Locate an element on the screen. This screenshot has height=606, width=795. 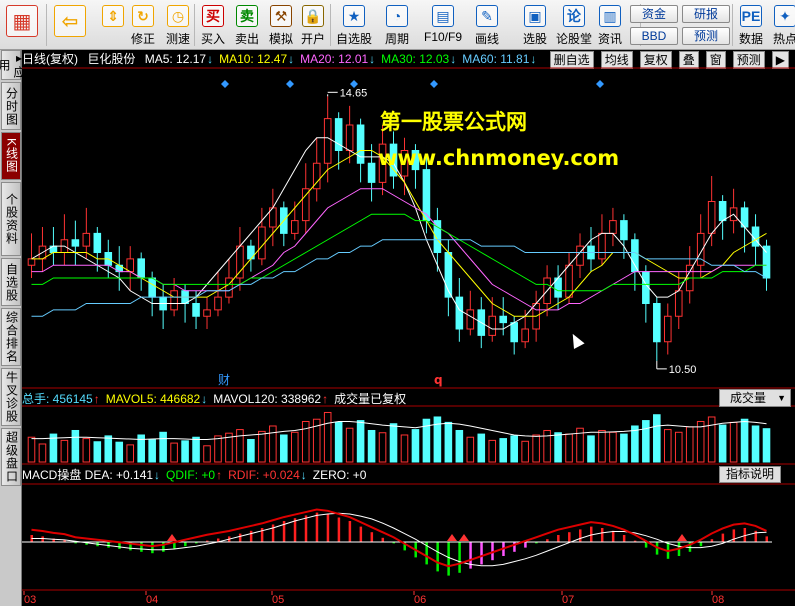
volume-dropdown: 成交量 ▼ is located at coordinates (755, 398).